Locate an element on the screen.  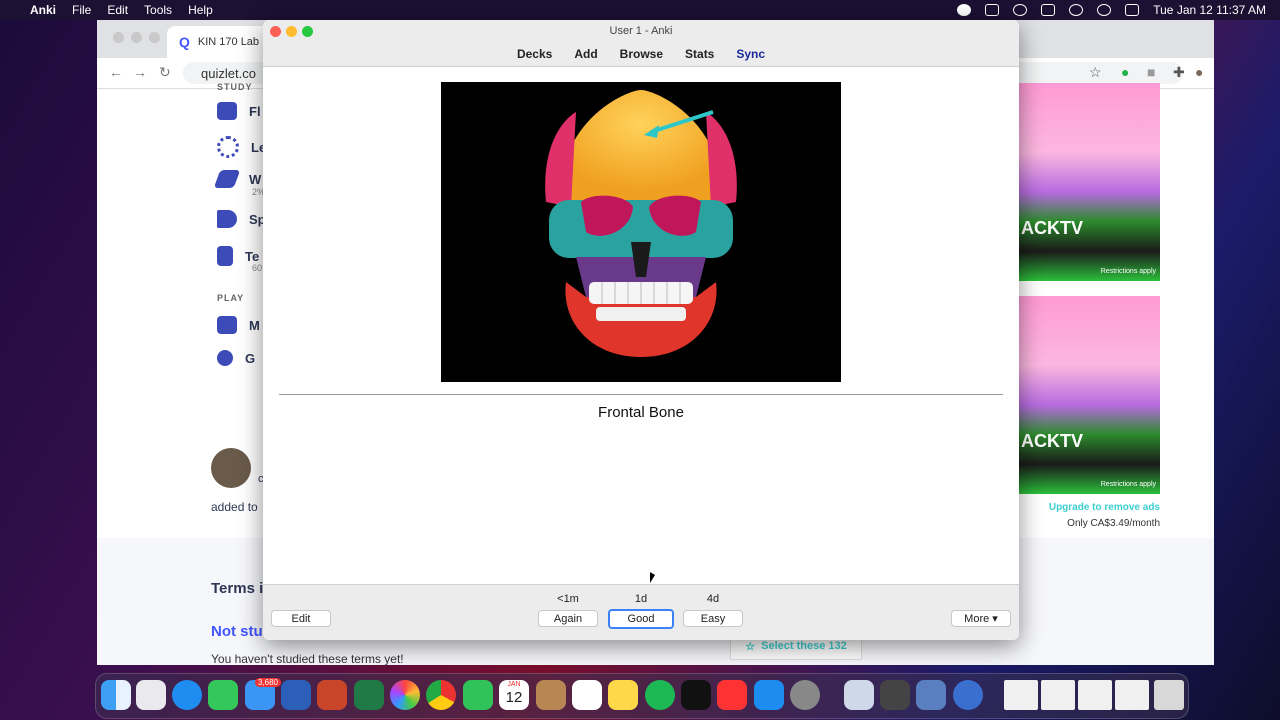
app-store-icon is located at coordinates (769, 695).